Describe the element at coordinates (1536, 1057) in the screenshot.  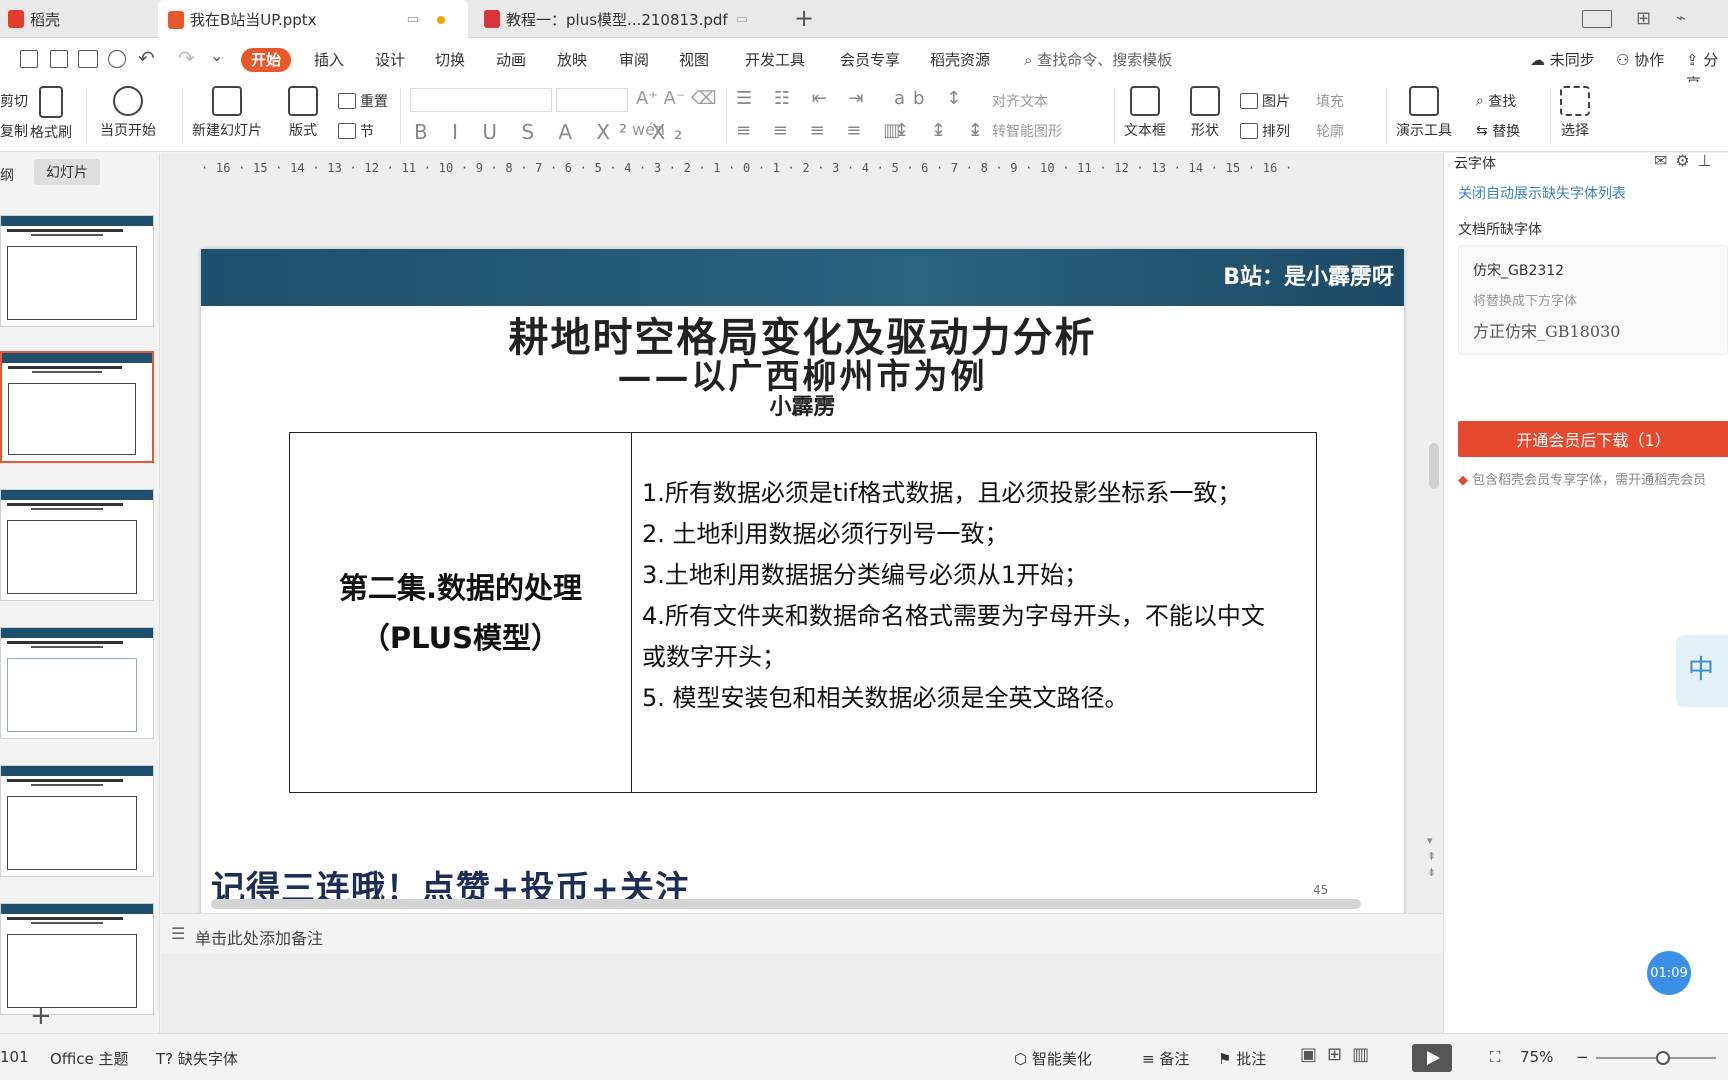
I see `zoom-level: 75%` at that location.